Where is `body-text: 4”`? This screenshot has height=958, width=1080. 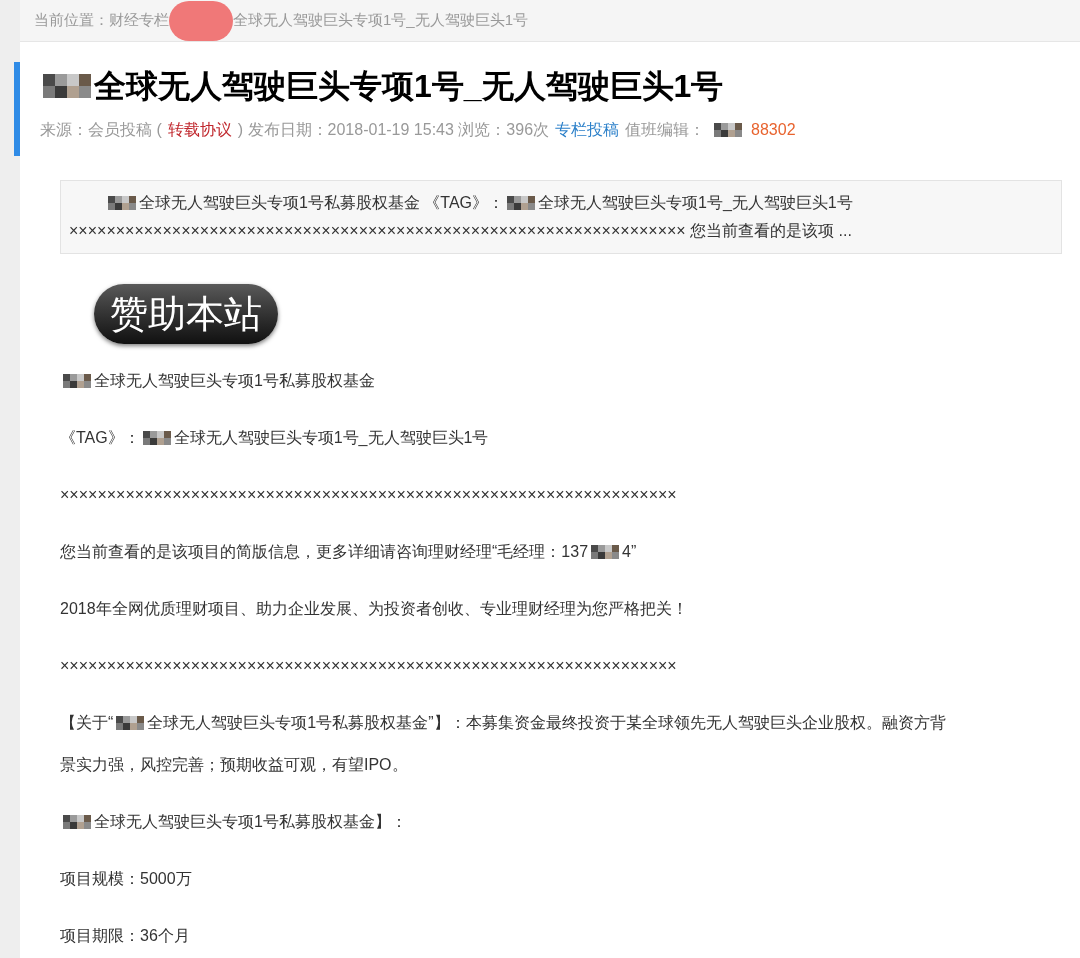 body-text: 4” is located at coordinates (629, 552).